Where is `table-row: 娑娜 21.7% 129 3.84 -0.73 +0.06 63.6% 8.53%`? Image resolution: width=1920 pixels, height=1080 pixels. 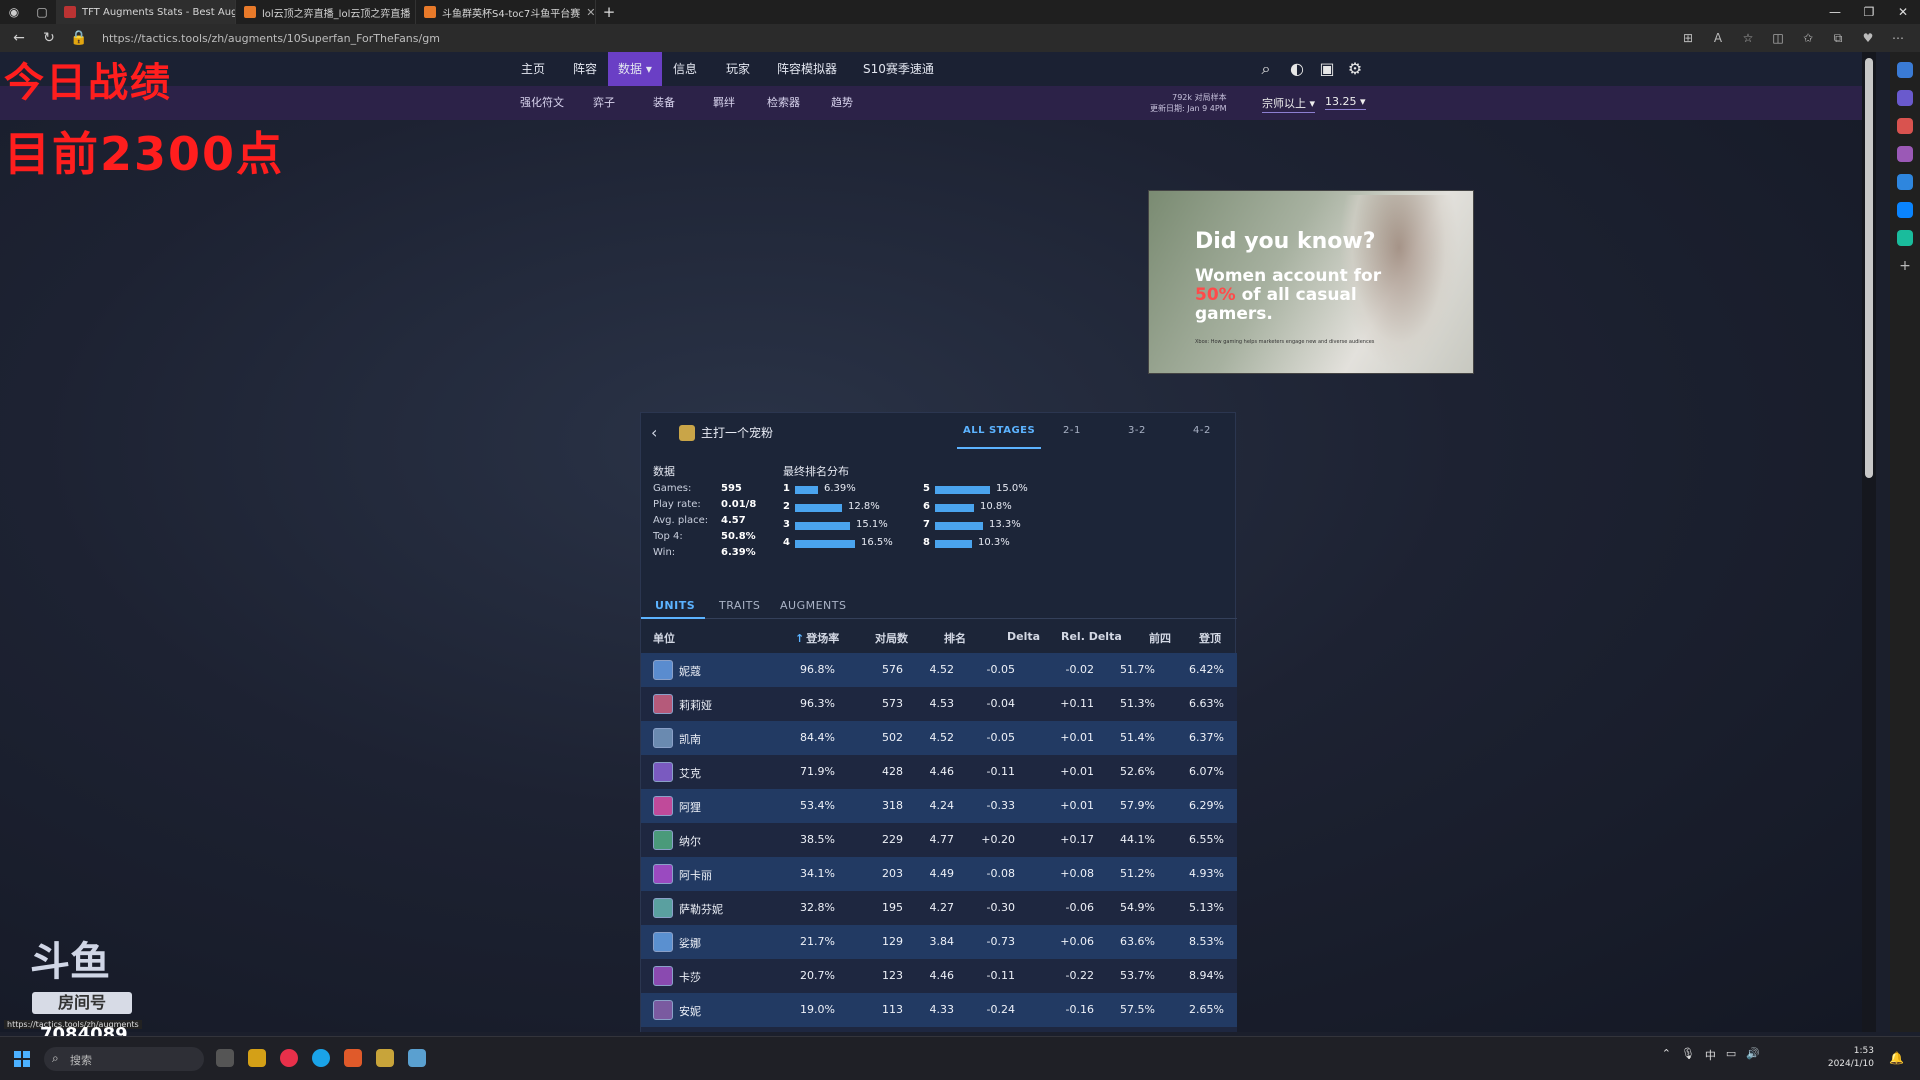 table-row: 娑娜 21.7% 129 3.84 -0.73 +0.06 63.6% 8.53% is located at coordinates (939, 942).